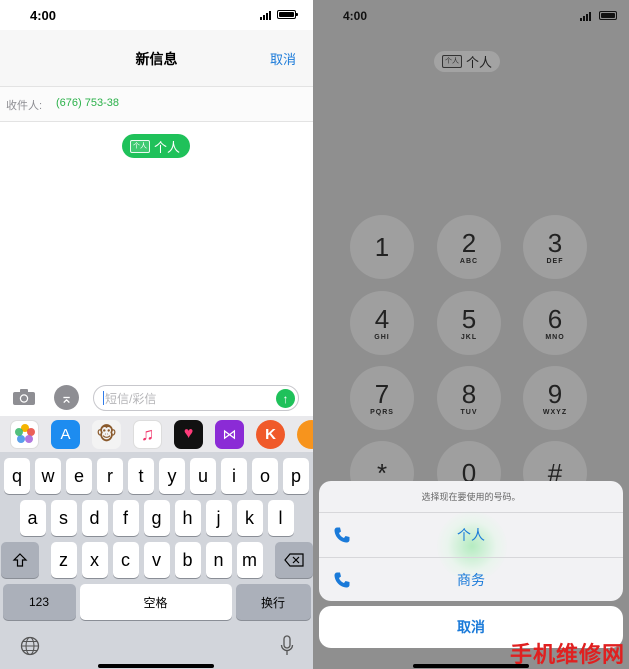 This screenshot has height=669, width=629. What do you see at coordinates (249, 560) in the screenshot?
I see `key-m: m` at bounding box center [249, 560].